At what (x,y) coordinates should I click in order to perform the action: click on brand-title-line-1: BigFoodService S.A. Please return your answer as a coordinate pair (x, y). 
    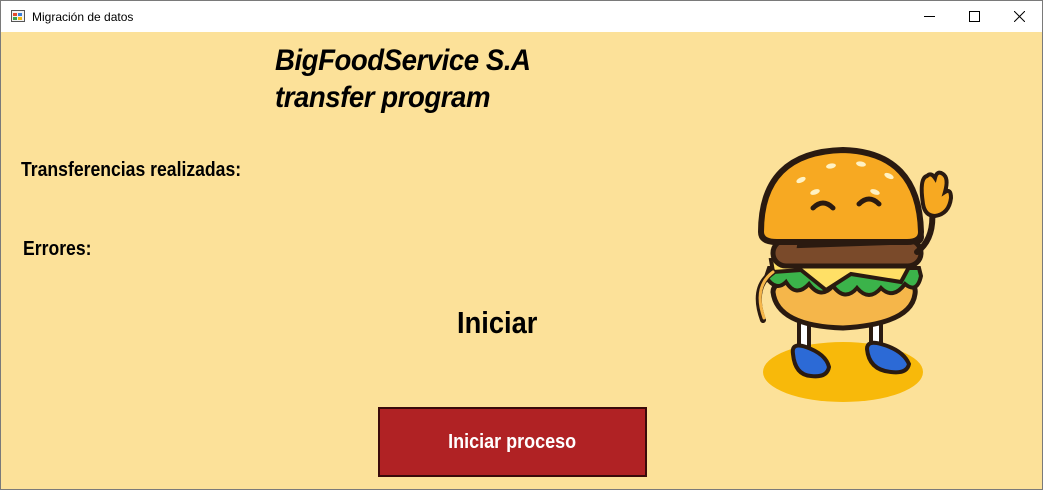
    Looking at the image, I should click on (403, 60).